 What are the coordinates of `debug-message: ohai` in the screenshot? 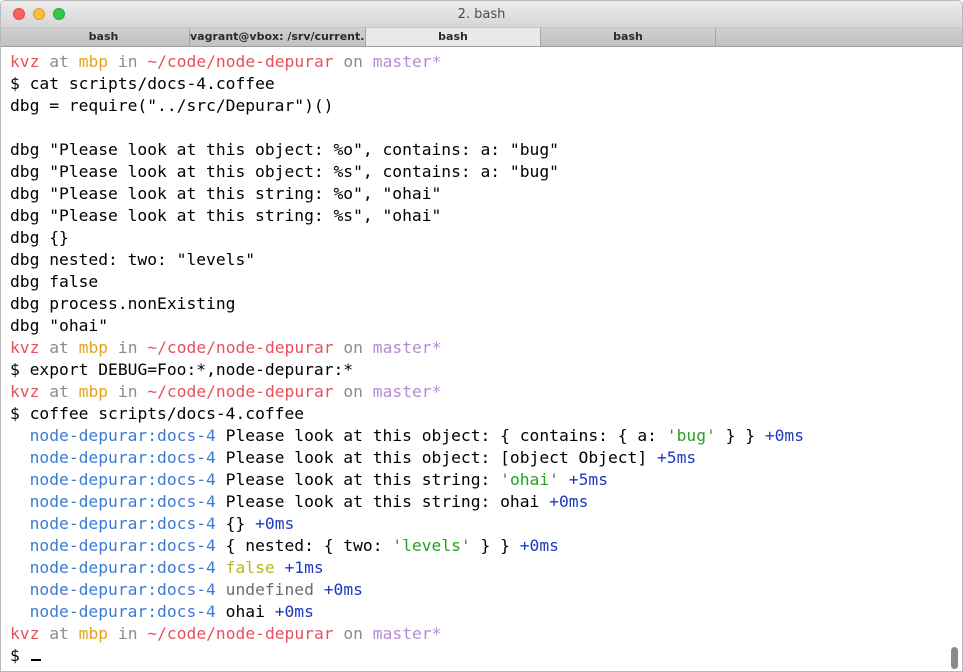 It's located at (250, 611).